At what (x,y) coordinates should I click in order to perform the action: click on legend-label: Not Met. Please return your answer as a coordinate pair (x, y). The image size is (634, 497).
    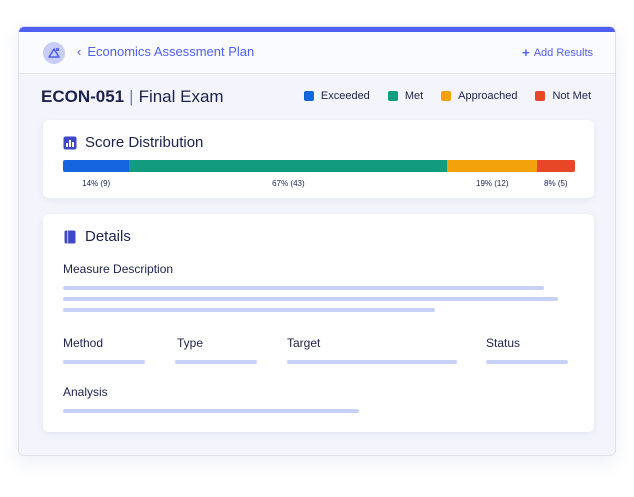
    Looking at the image, I should click on (571, 96).